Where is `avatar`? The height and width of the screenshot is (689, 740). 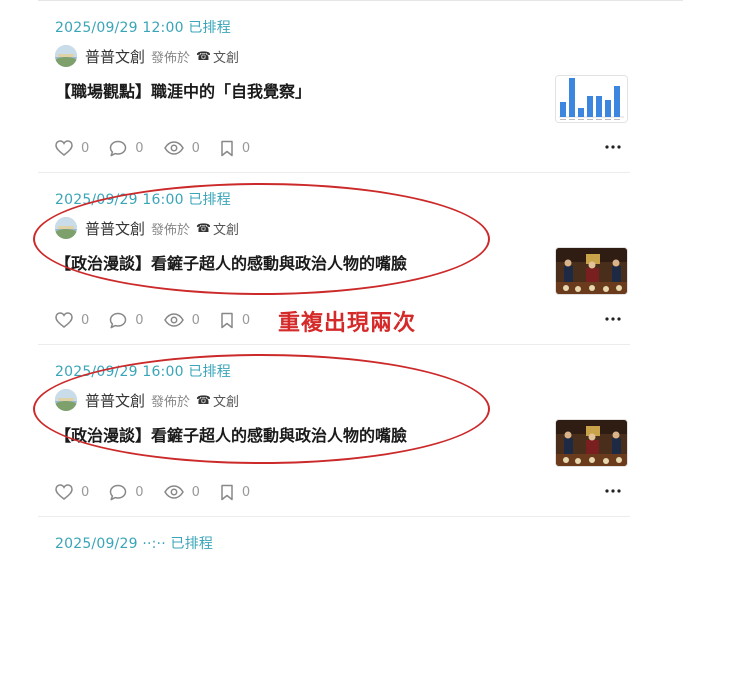
avatar is located at coordinates (66, 56).